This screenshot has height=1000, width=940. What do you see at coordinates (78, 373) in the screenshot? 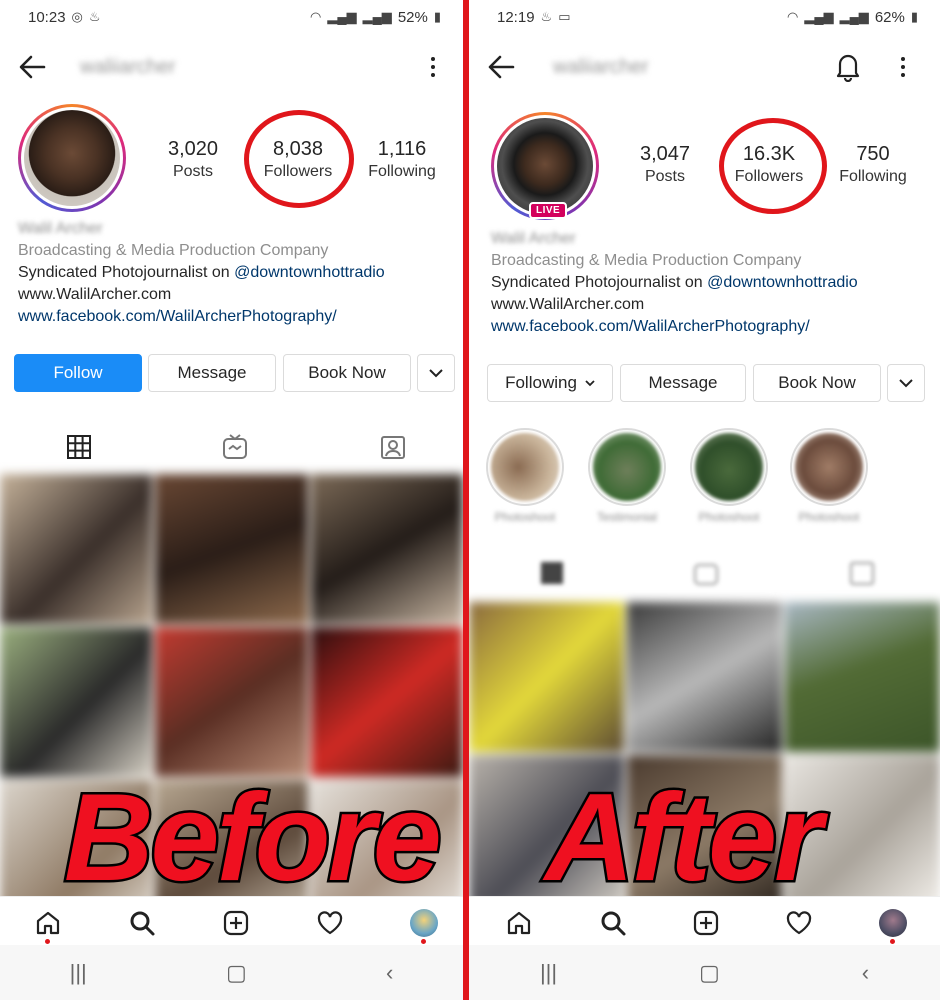
I see `follow-button: Follow` at bounding box center [78, 373].